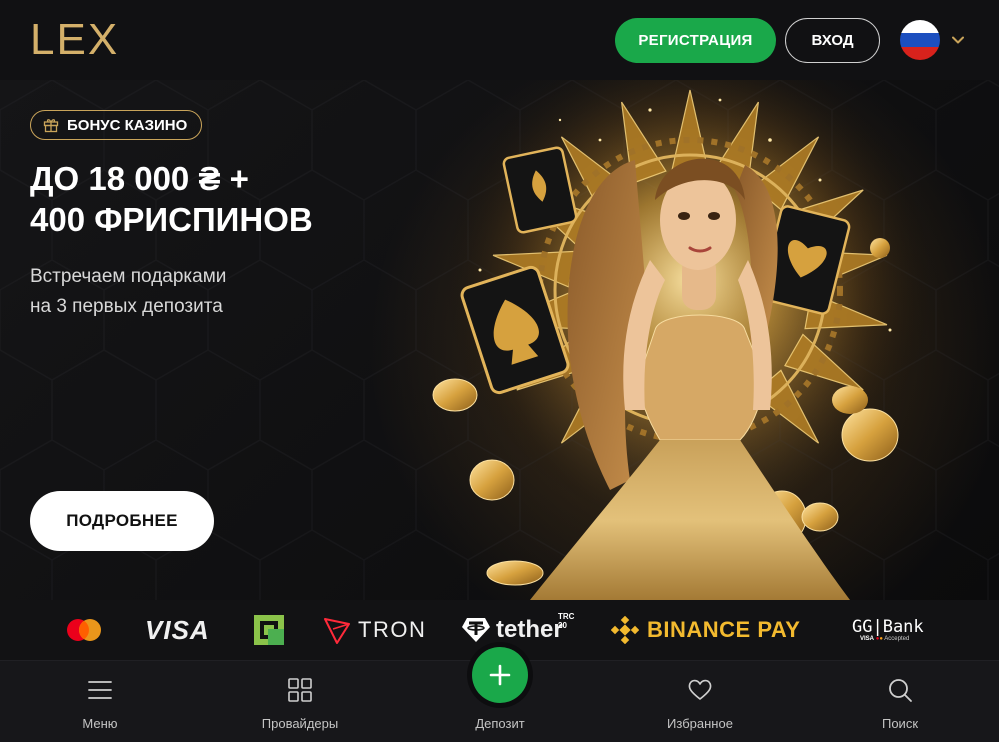 The width and height of the screenshot is (999, 742). What do you see at coordinates (392, 629) in the screenshot?
I see `tron-label: TRON` at bounding box center [392, 629].